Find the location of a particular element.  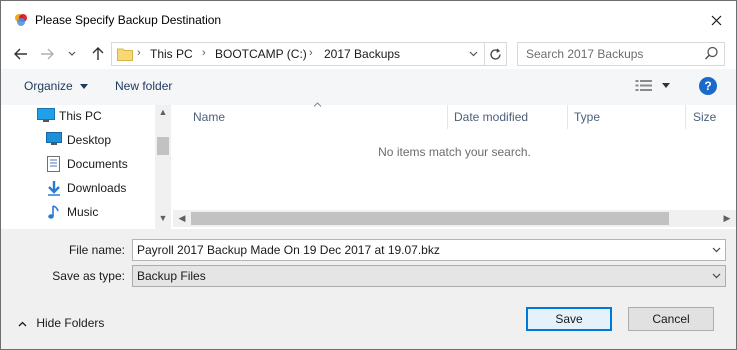

column-header-label: Name is located at coordinates (209, 117).